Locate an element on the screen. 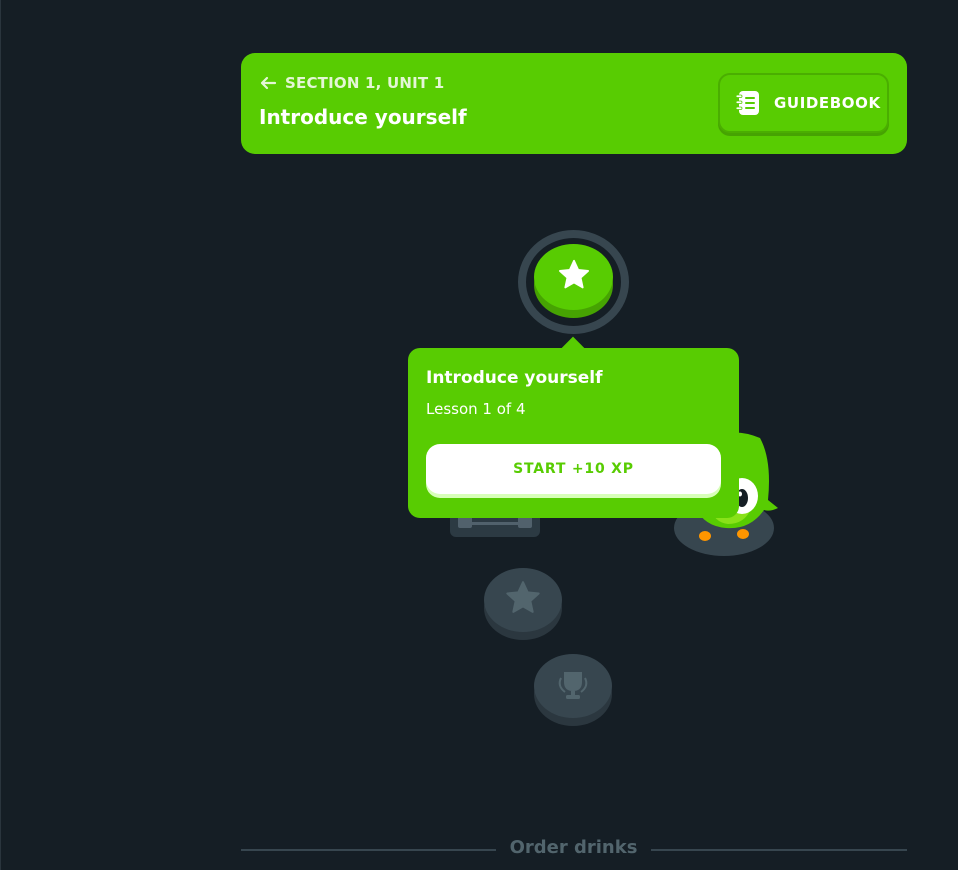  section-back-link: SECTION 1, UNIT 1 is located at coordinates (351, 83).